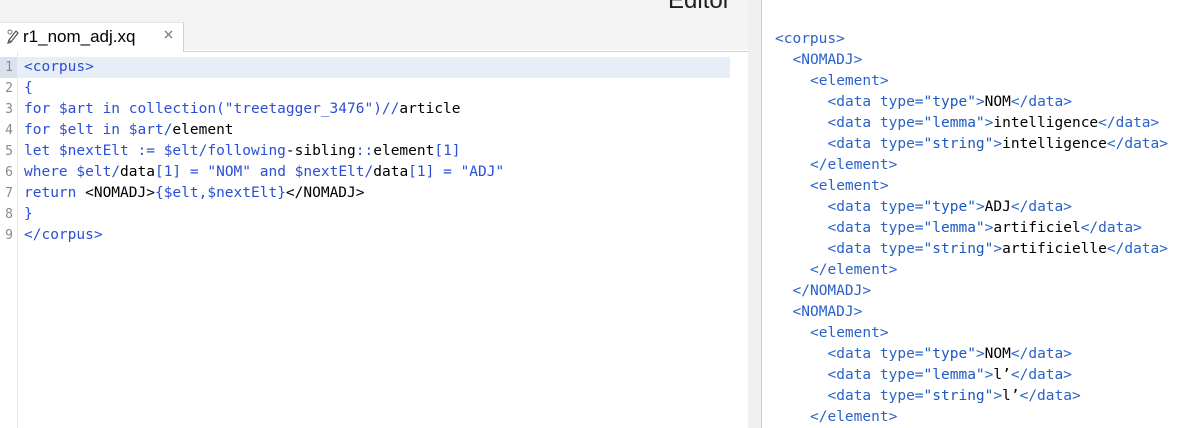  I want to click on code-token: :=, so click(146, 151).